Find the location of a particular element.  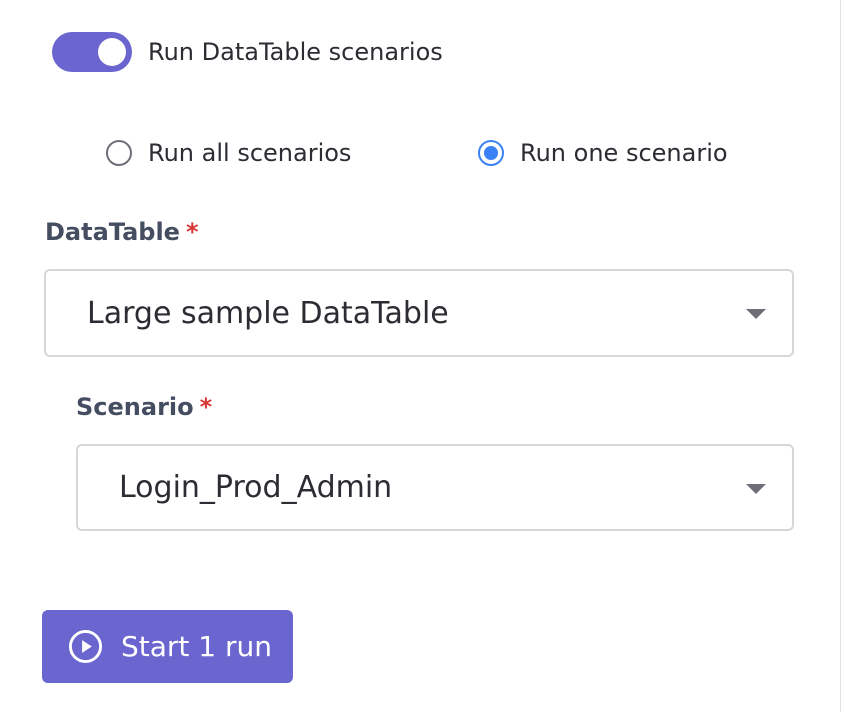

radio-run-all-scenarios: Run all scenarios is located at coordinates (228, 153).